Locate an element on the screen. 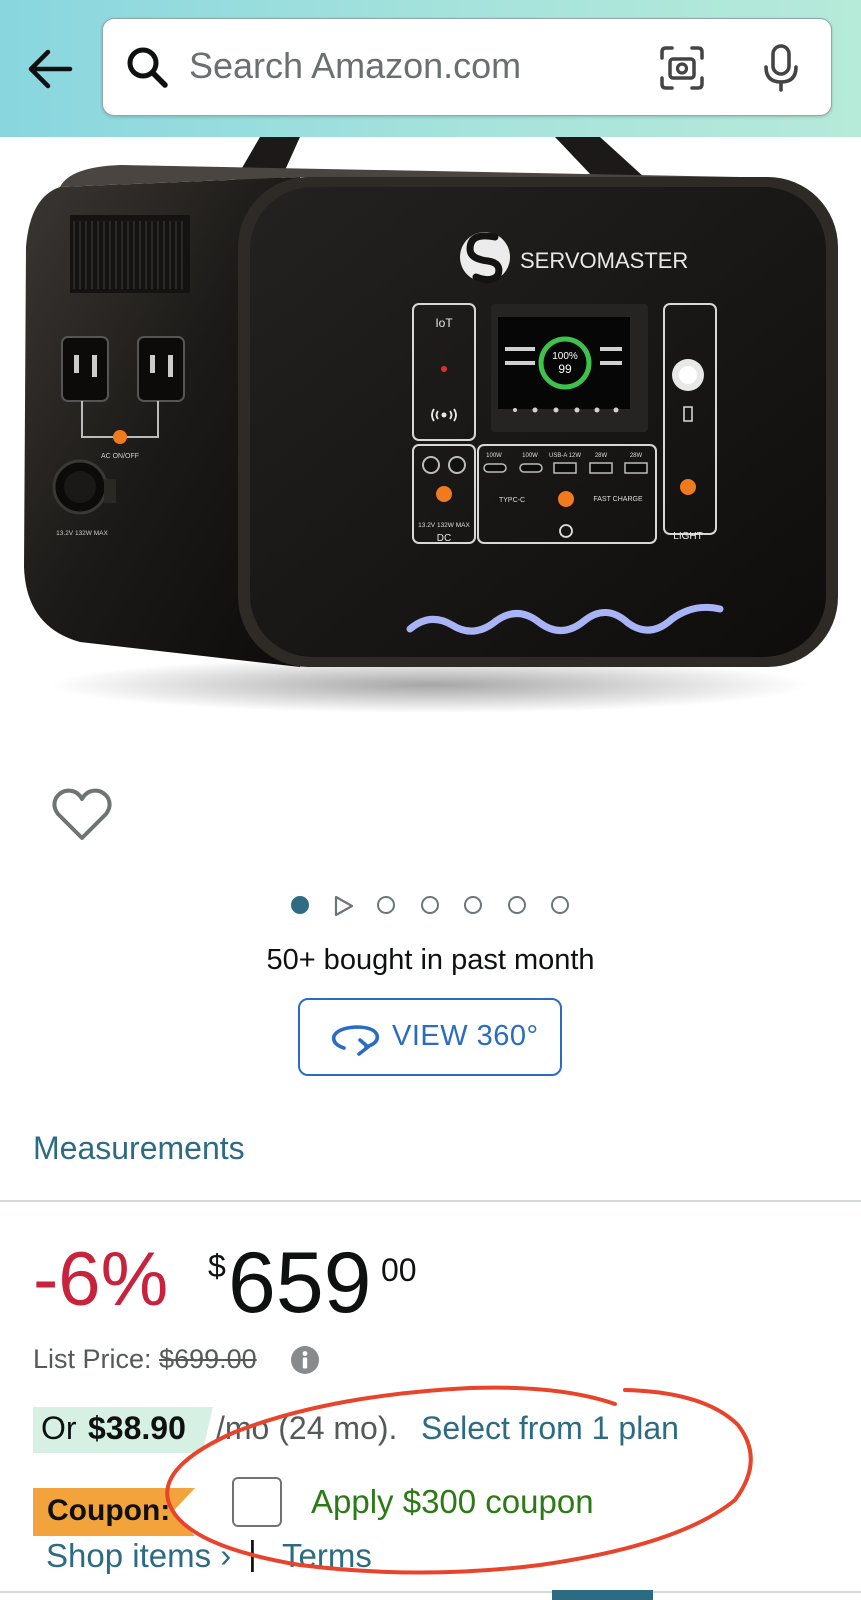 This screenshot has height=1600, width=861. measurements-link: Measurements is located at coordinates (139, 1148).